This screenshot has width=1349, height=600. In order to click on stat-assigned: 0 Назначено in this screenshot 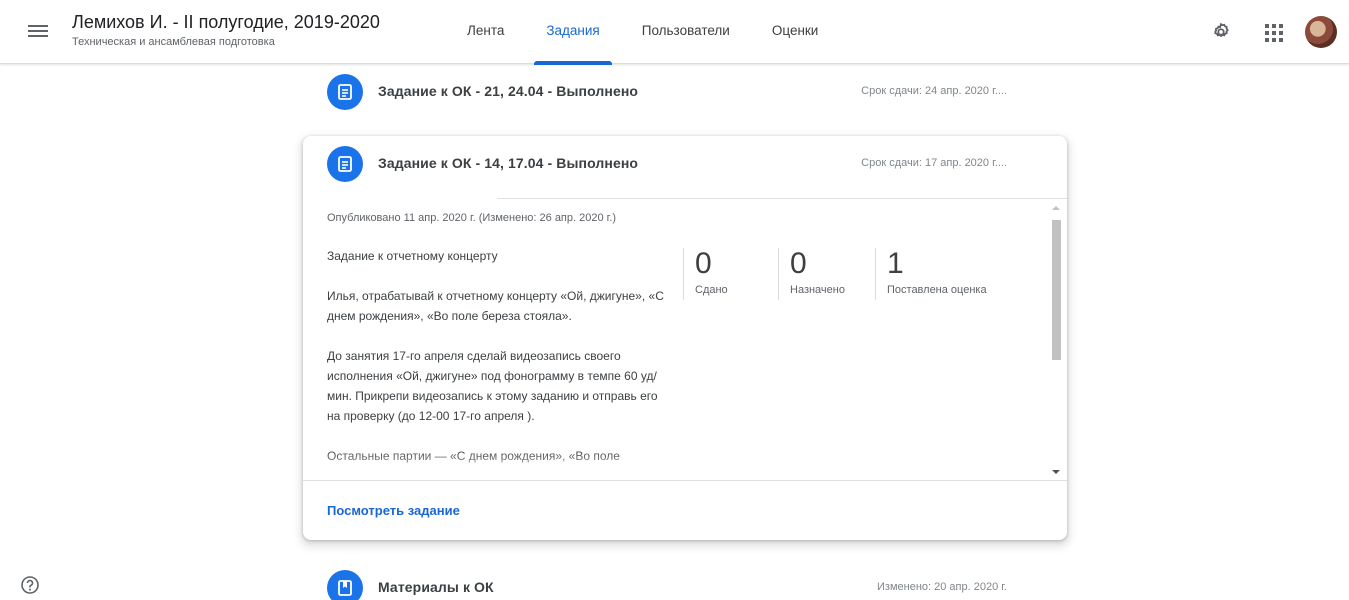, I will do `click(826, 274)`.